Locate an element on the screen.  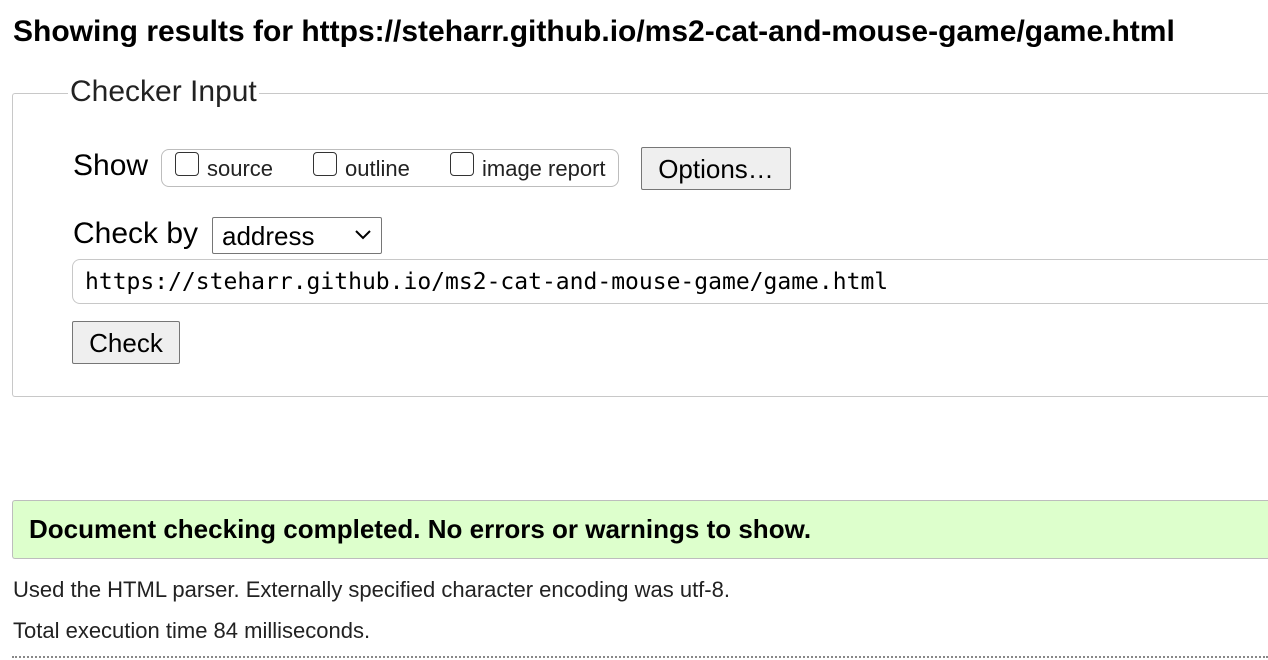
outline-checkbox-label: outline is located at coordinates (377, 169).